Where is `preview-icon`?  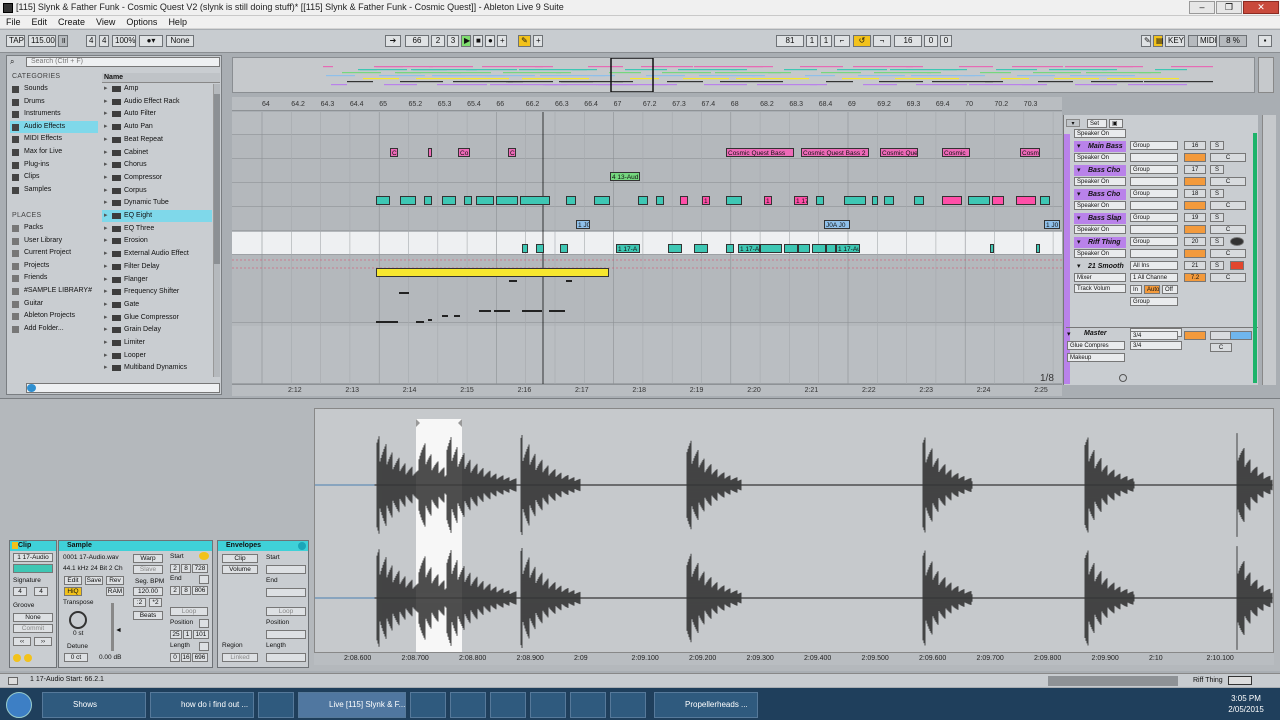 preview-icon is located at coordinates (31, 388).